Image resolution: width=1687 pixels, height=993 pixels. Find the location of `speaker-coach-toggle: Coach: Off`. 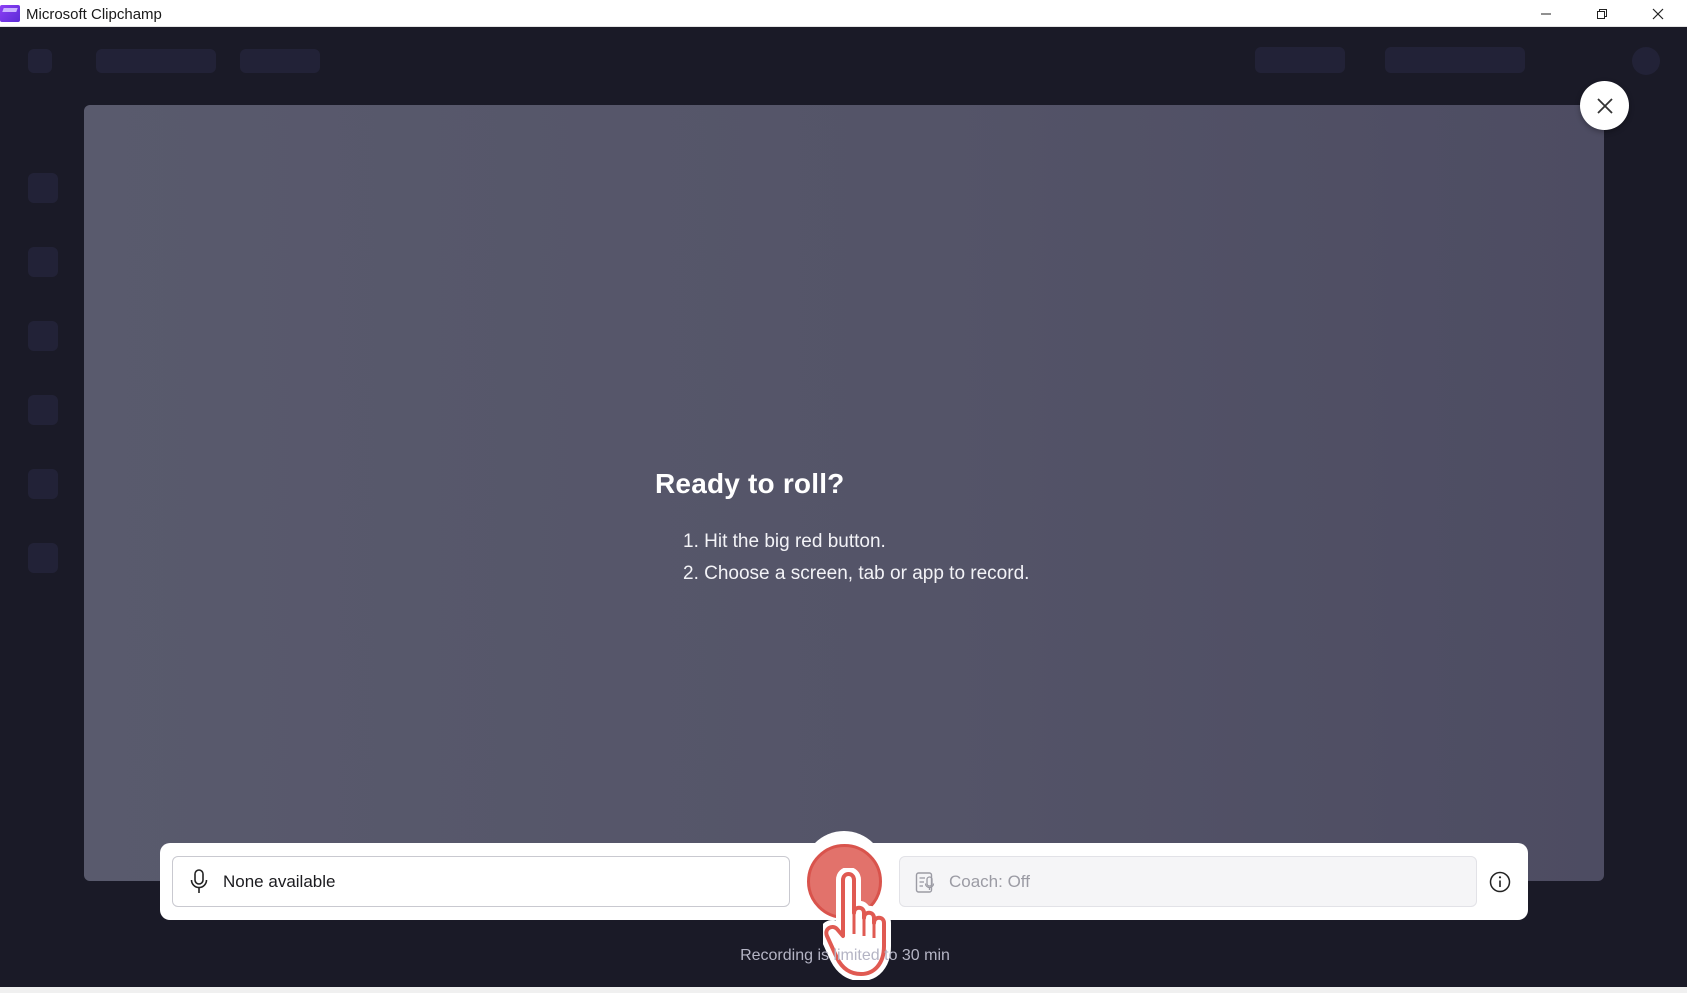

speaker-coach-toggle: Coach: Off is located at coordinates (1188, 881).